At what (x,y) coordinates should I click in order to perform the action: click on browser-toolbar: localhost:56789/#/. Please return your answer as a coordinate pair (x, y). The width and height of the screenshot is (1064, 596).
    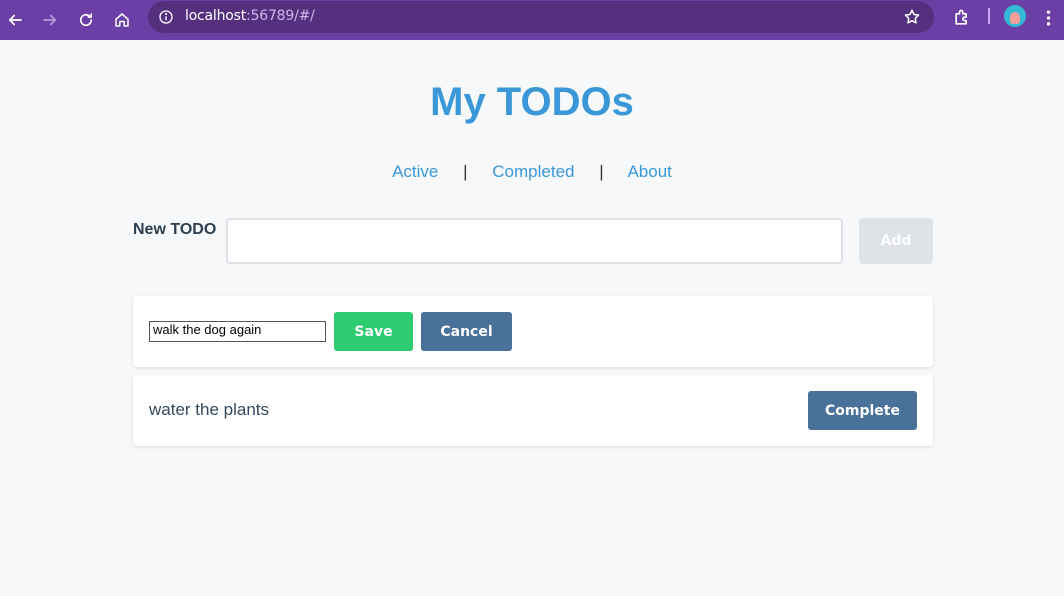
    Looking at the image, I should click on (532, 20).